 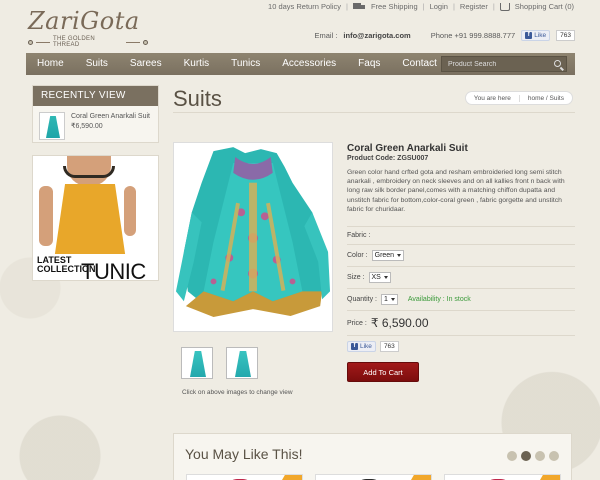 I want to click on product-price: ₹ 6,590.00, so click(x=399, y=323).